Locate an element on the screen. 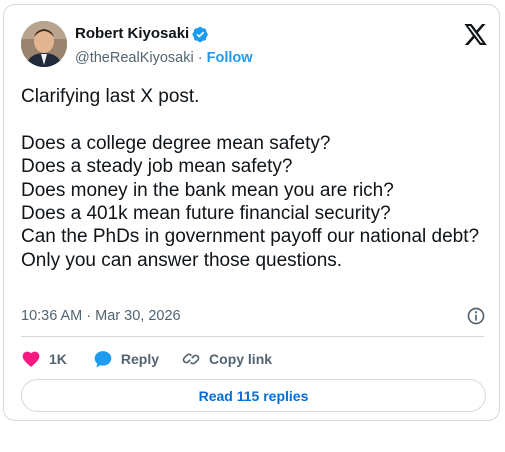 The height and width of the screenshot is (452, 505). link-icon is located at coordinates (191, 359).